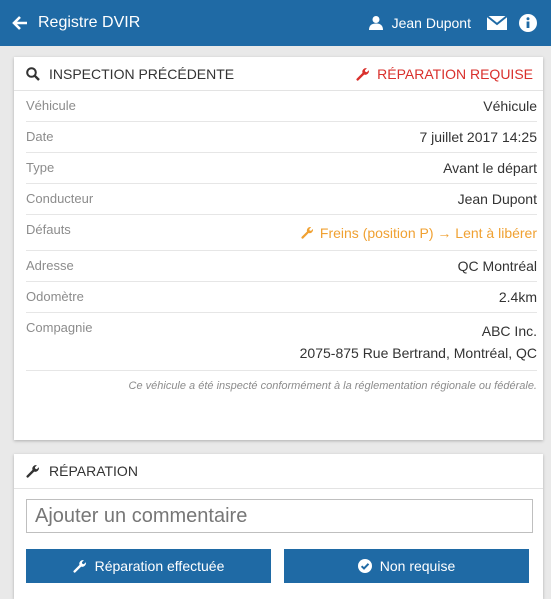 Image resolution: width=551 pixels, height=599 pixels. Describe the element at coordinates (51, 105) in the screenshot. I see `vehicle-label: Véhicule` at that location.